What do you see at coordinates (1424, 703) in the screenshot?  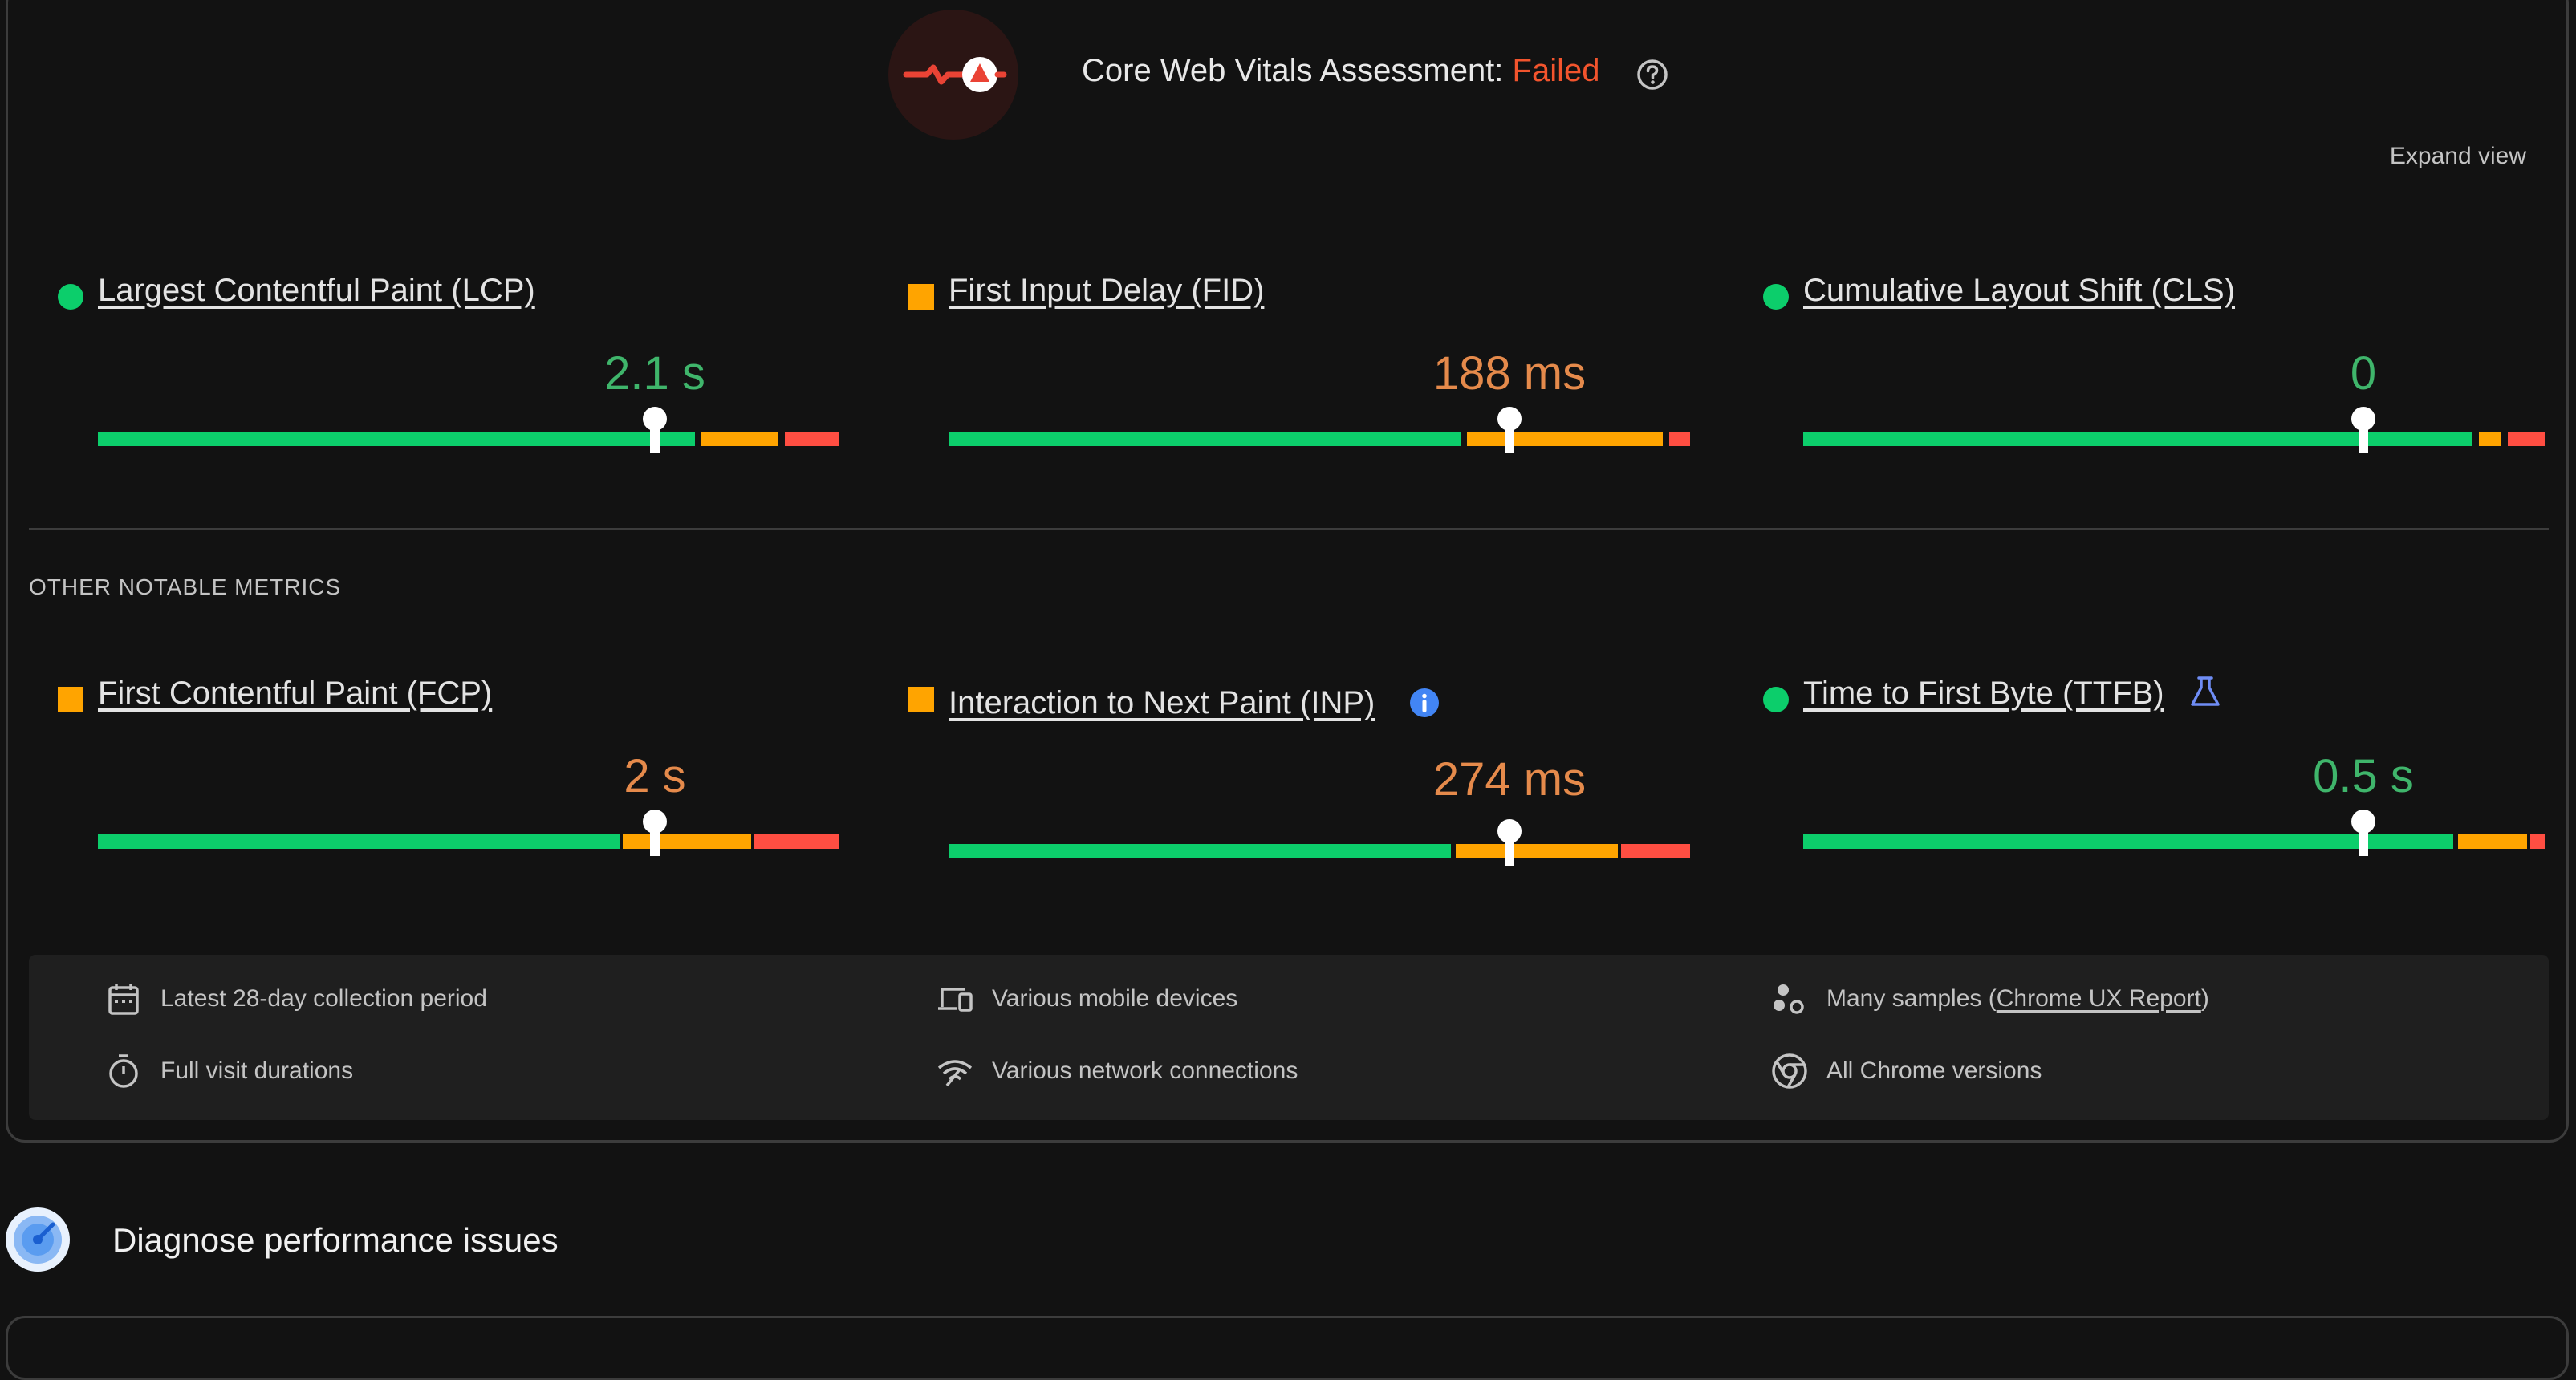 I see `info-icon` at bounding box center [1424, 703].